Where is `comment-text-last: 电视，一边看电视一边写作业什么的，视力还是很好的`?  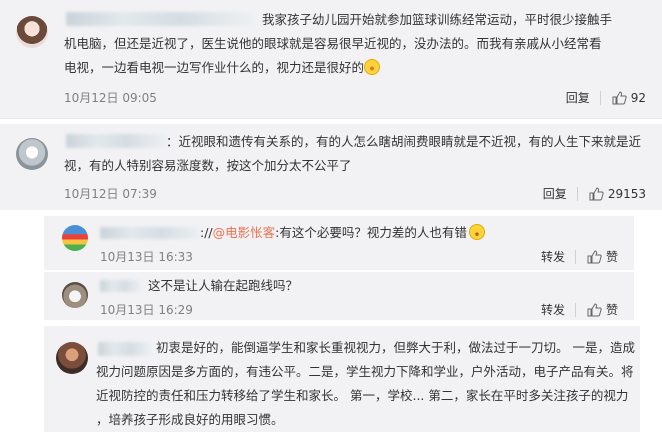 comment-text-last: 电视，一边看电视一边写作业什么的，视力还是很好的 is located at coordinates (359, 68).